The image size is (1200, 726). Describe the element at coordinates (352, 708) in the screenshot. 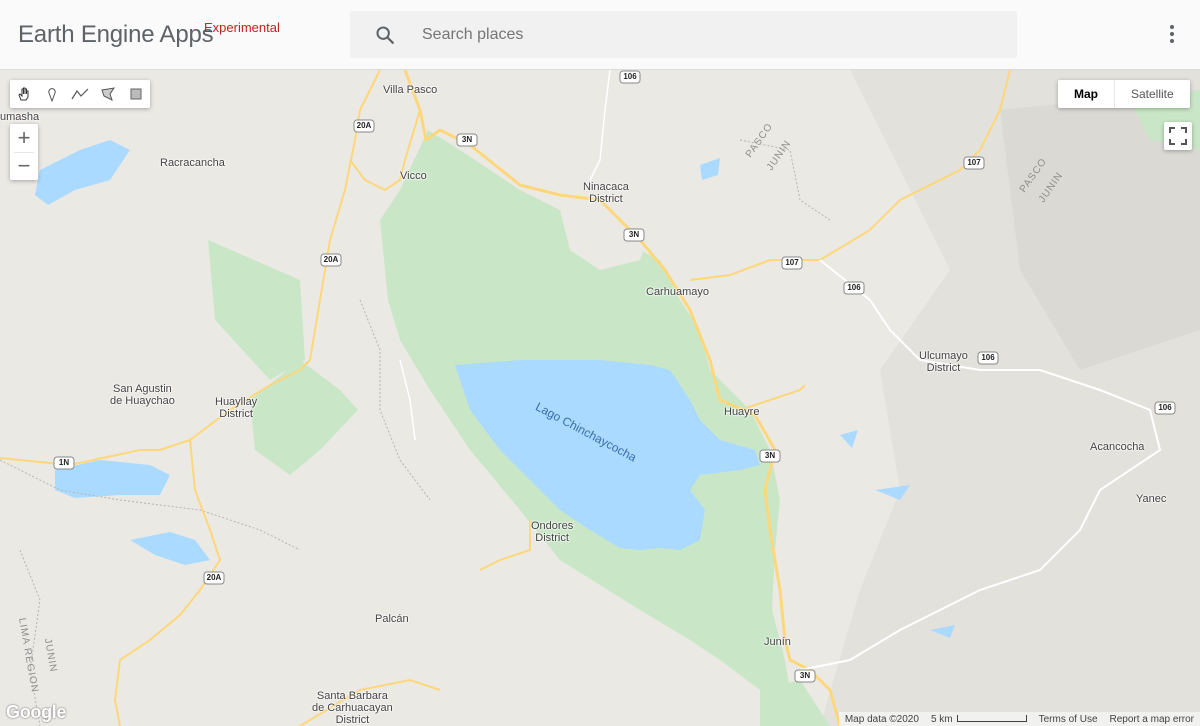

I see `place-label: Santa Barbara de Carhuacayan District` at that location.